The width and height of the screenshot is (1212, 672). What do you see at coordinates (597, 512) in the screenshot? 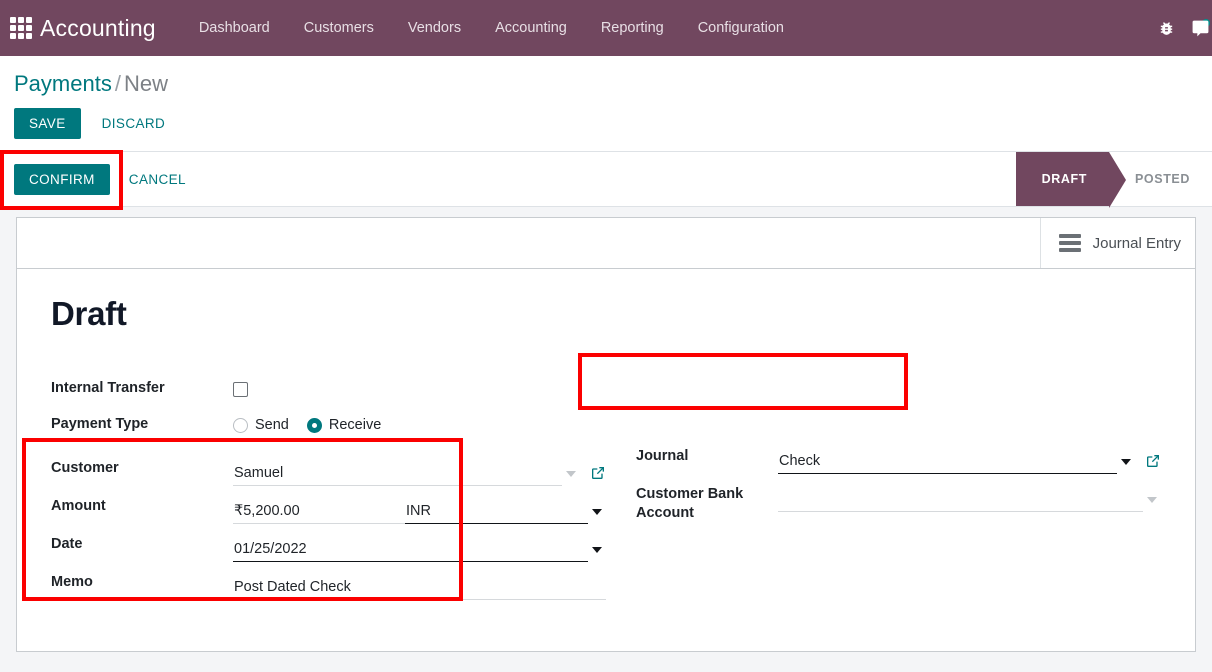
I see `currency-chevron-down-icon` at bounding box center [597, 512].